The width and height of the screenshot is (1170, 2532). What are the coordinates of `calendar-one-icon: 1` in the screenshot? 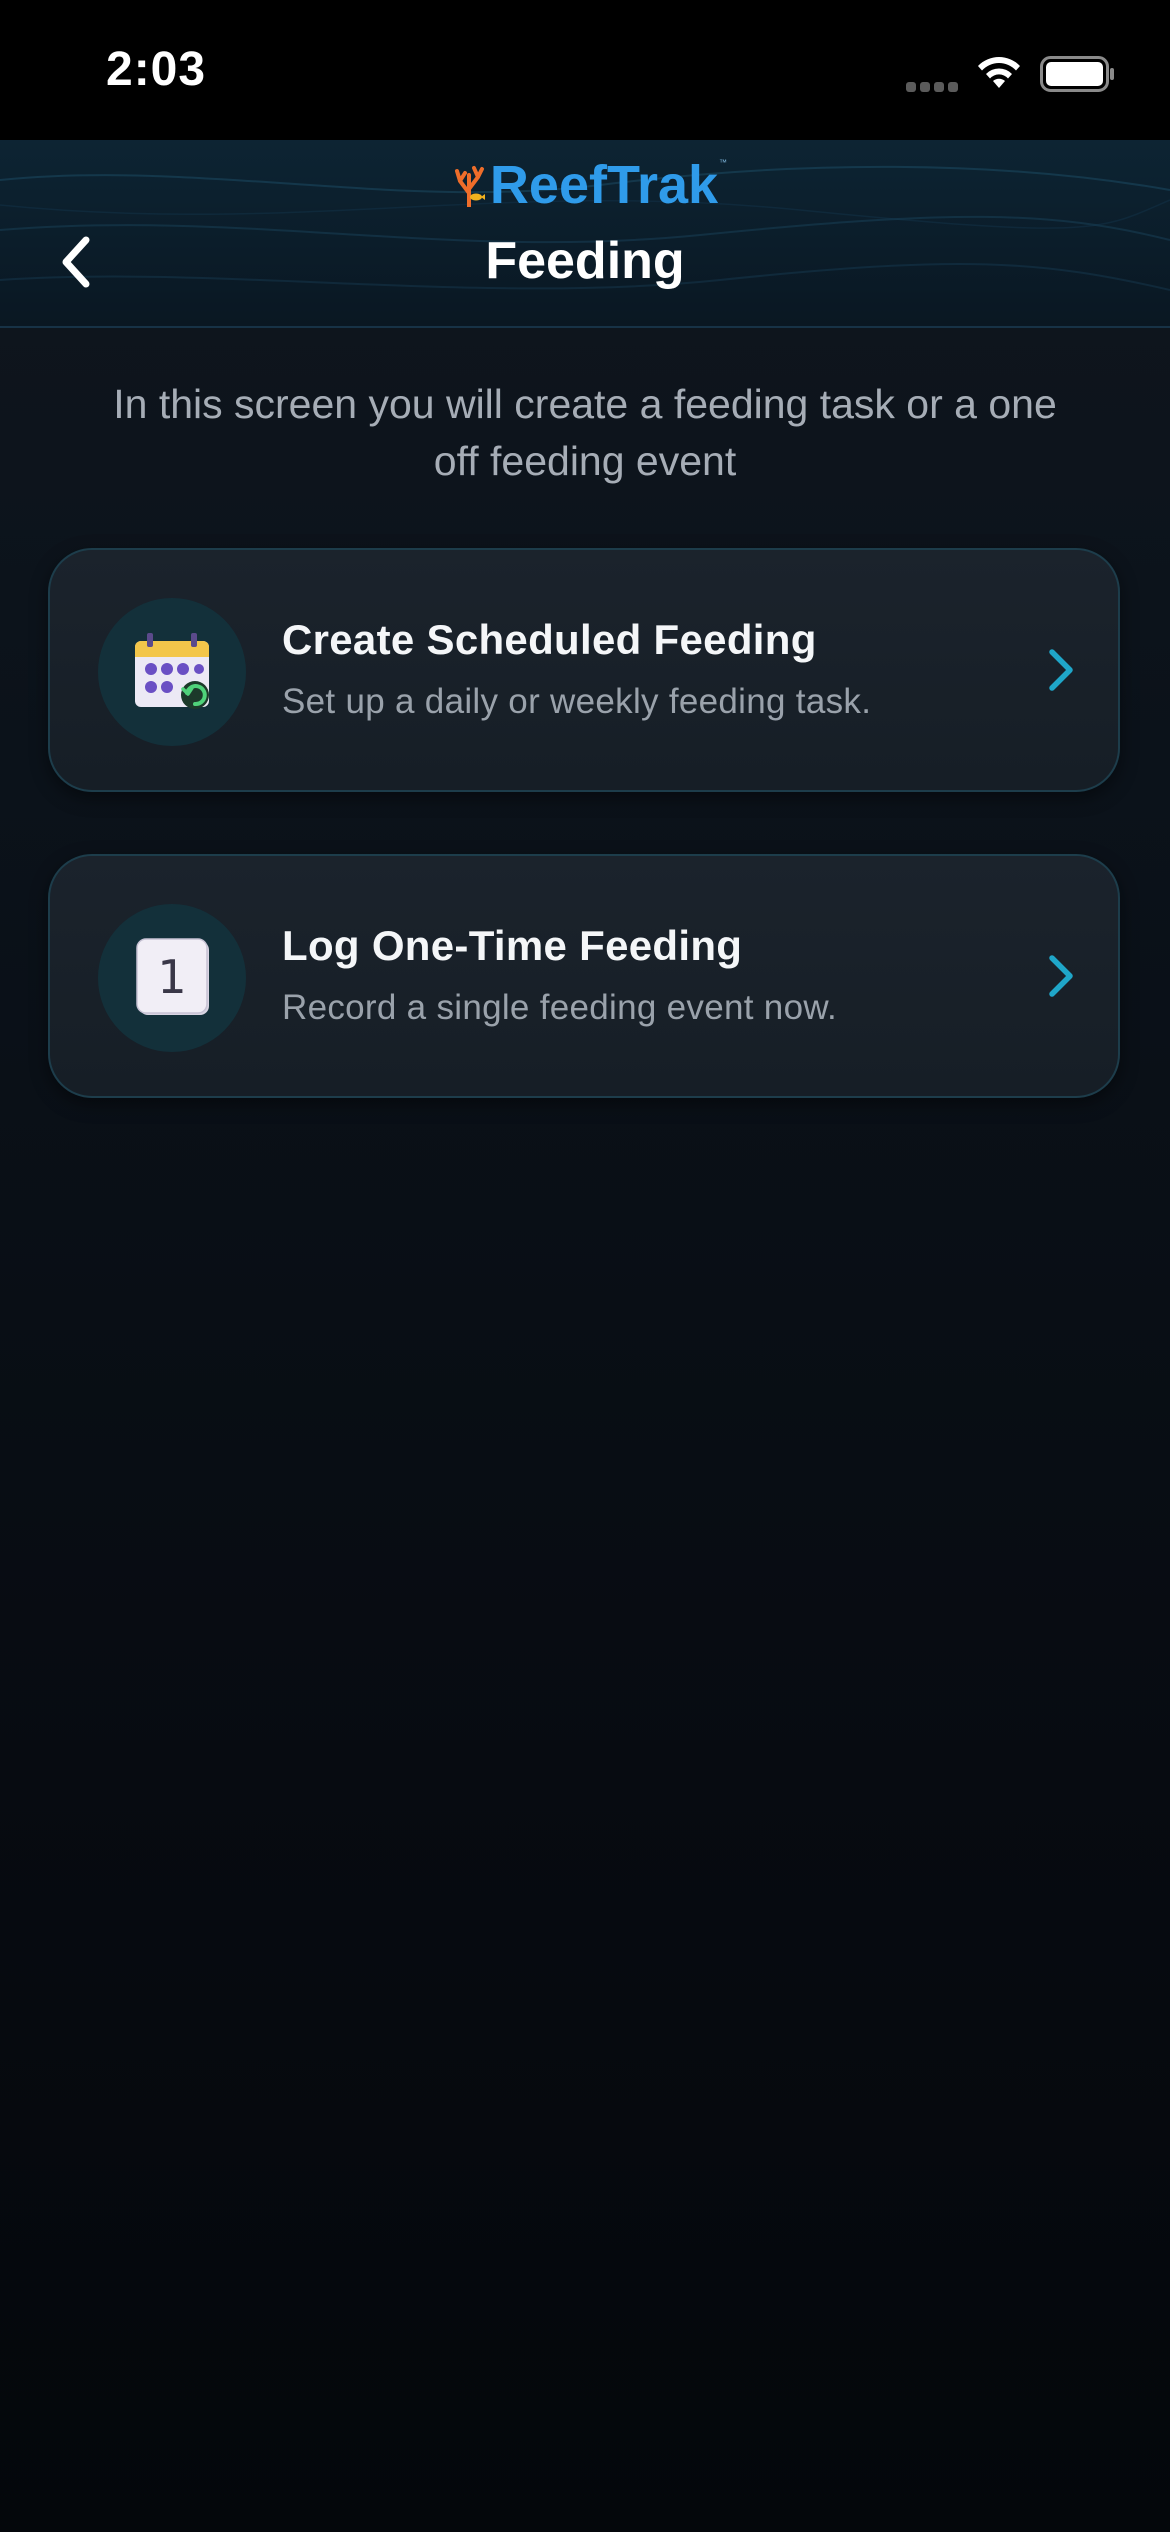 It's located at (172, 976).